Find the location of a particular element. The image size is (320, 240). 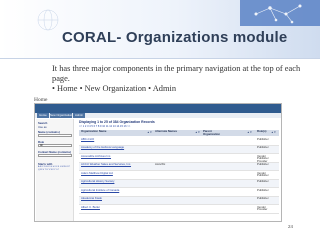

column-roles: Role(s) is located at coordinates (261, 131).